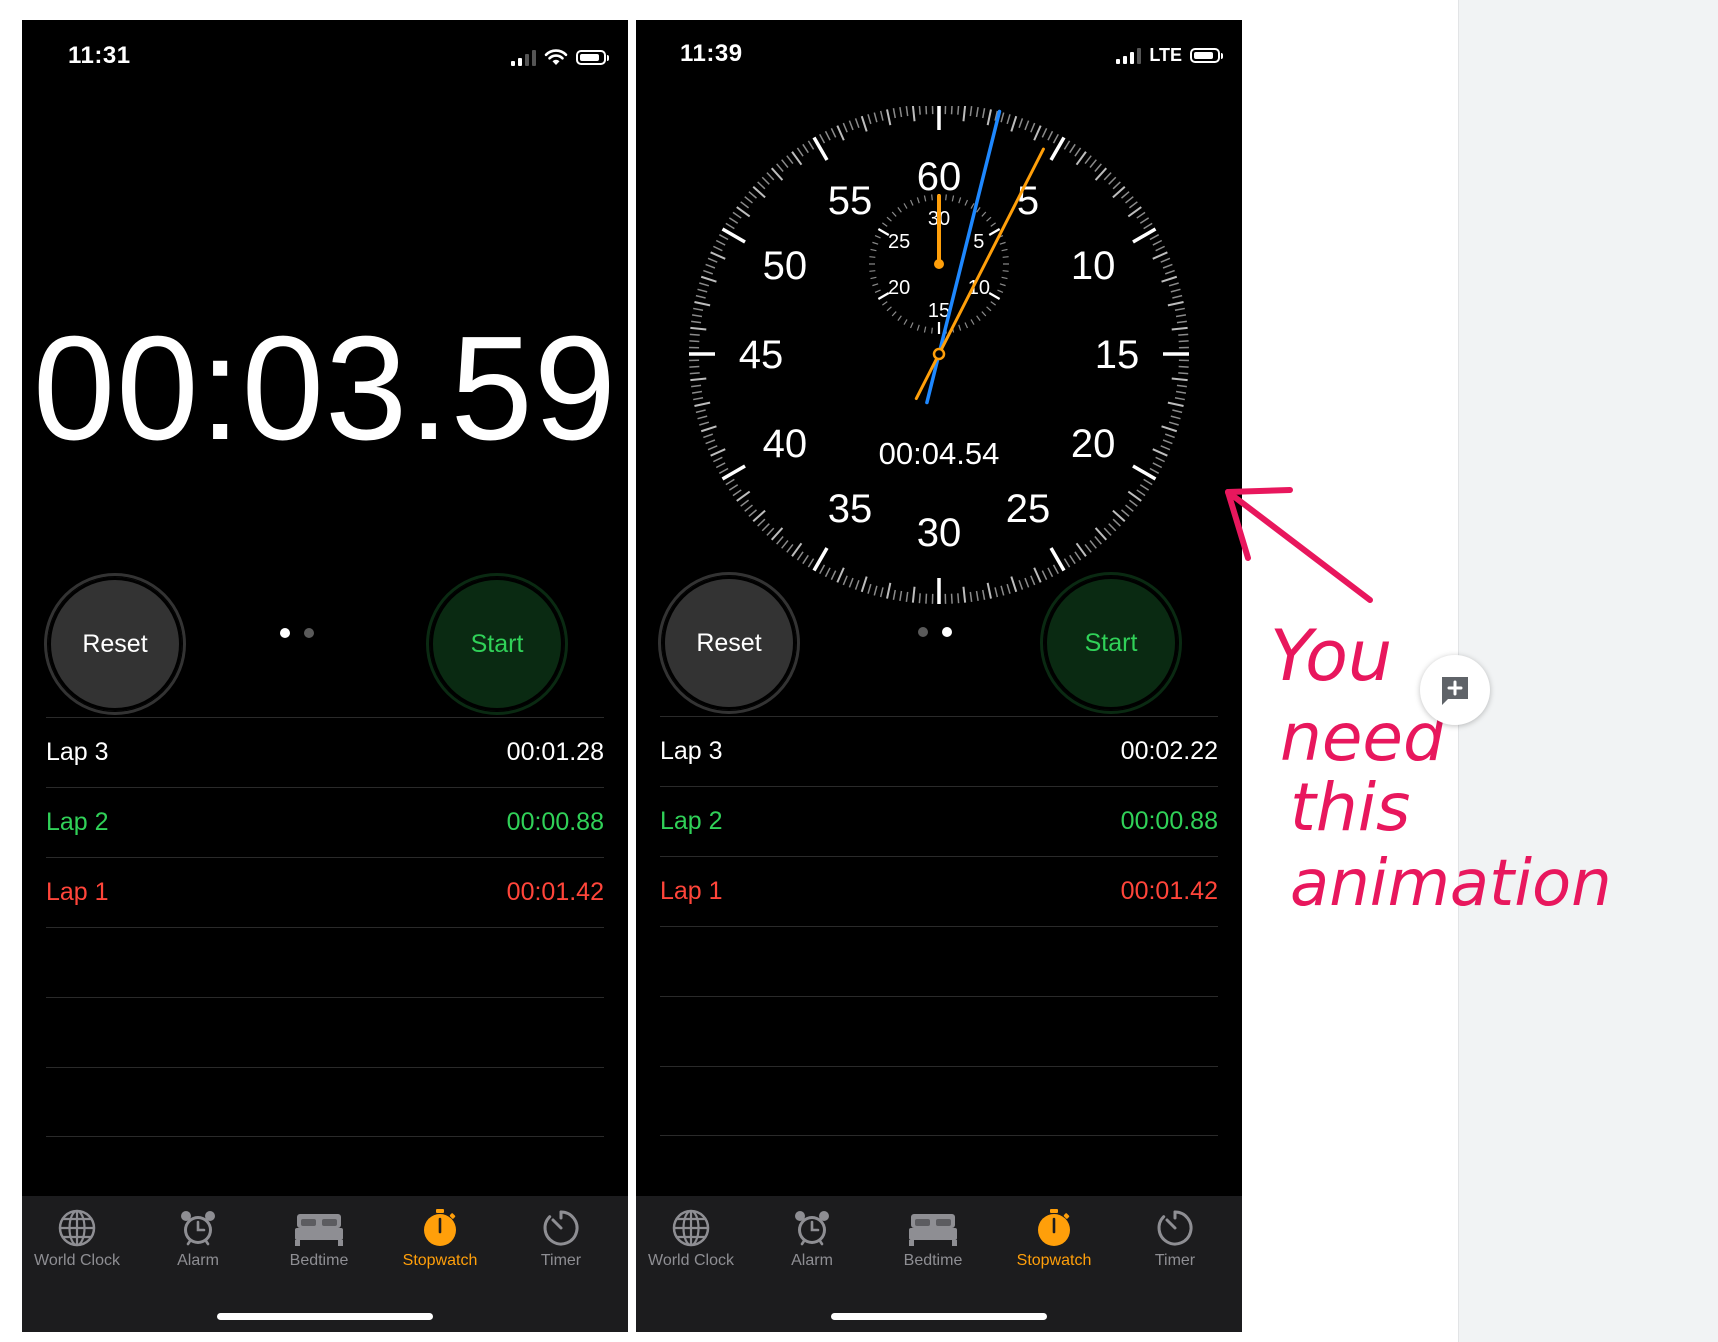 This screenshot has height=1342, width=1718. Describe the element at coordinates (1117, 355) in the screenshot. I see `dial-label-15: 15` at that location.